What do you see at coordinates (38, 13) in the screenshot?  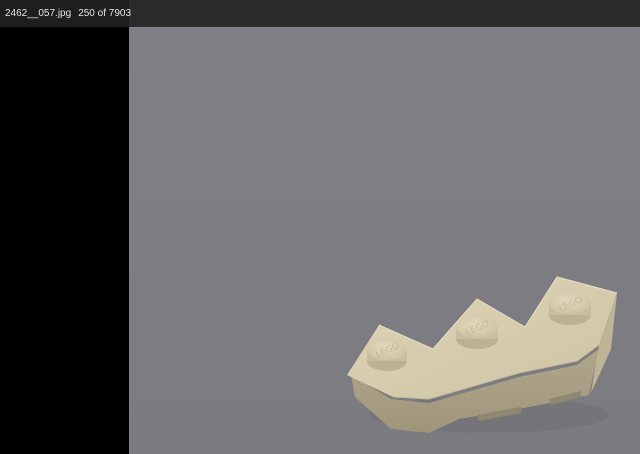 I see `file-name: 2462__057.jpg` at bounding box center [38, 13].